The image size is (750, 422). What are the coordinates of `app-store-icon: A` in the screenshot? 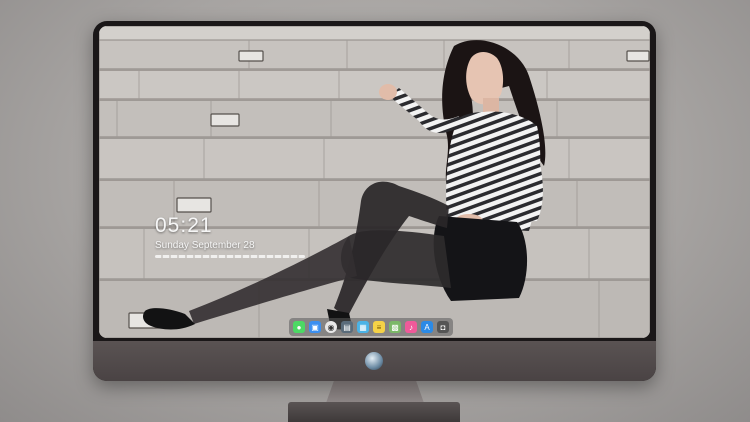 It's located at (427, 327).